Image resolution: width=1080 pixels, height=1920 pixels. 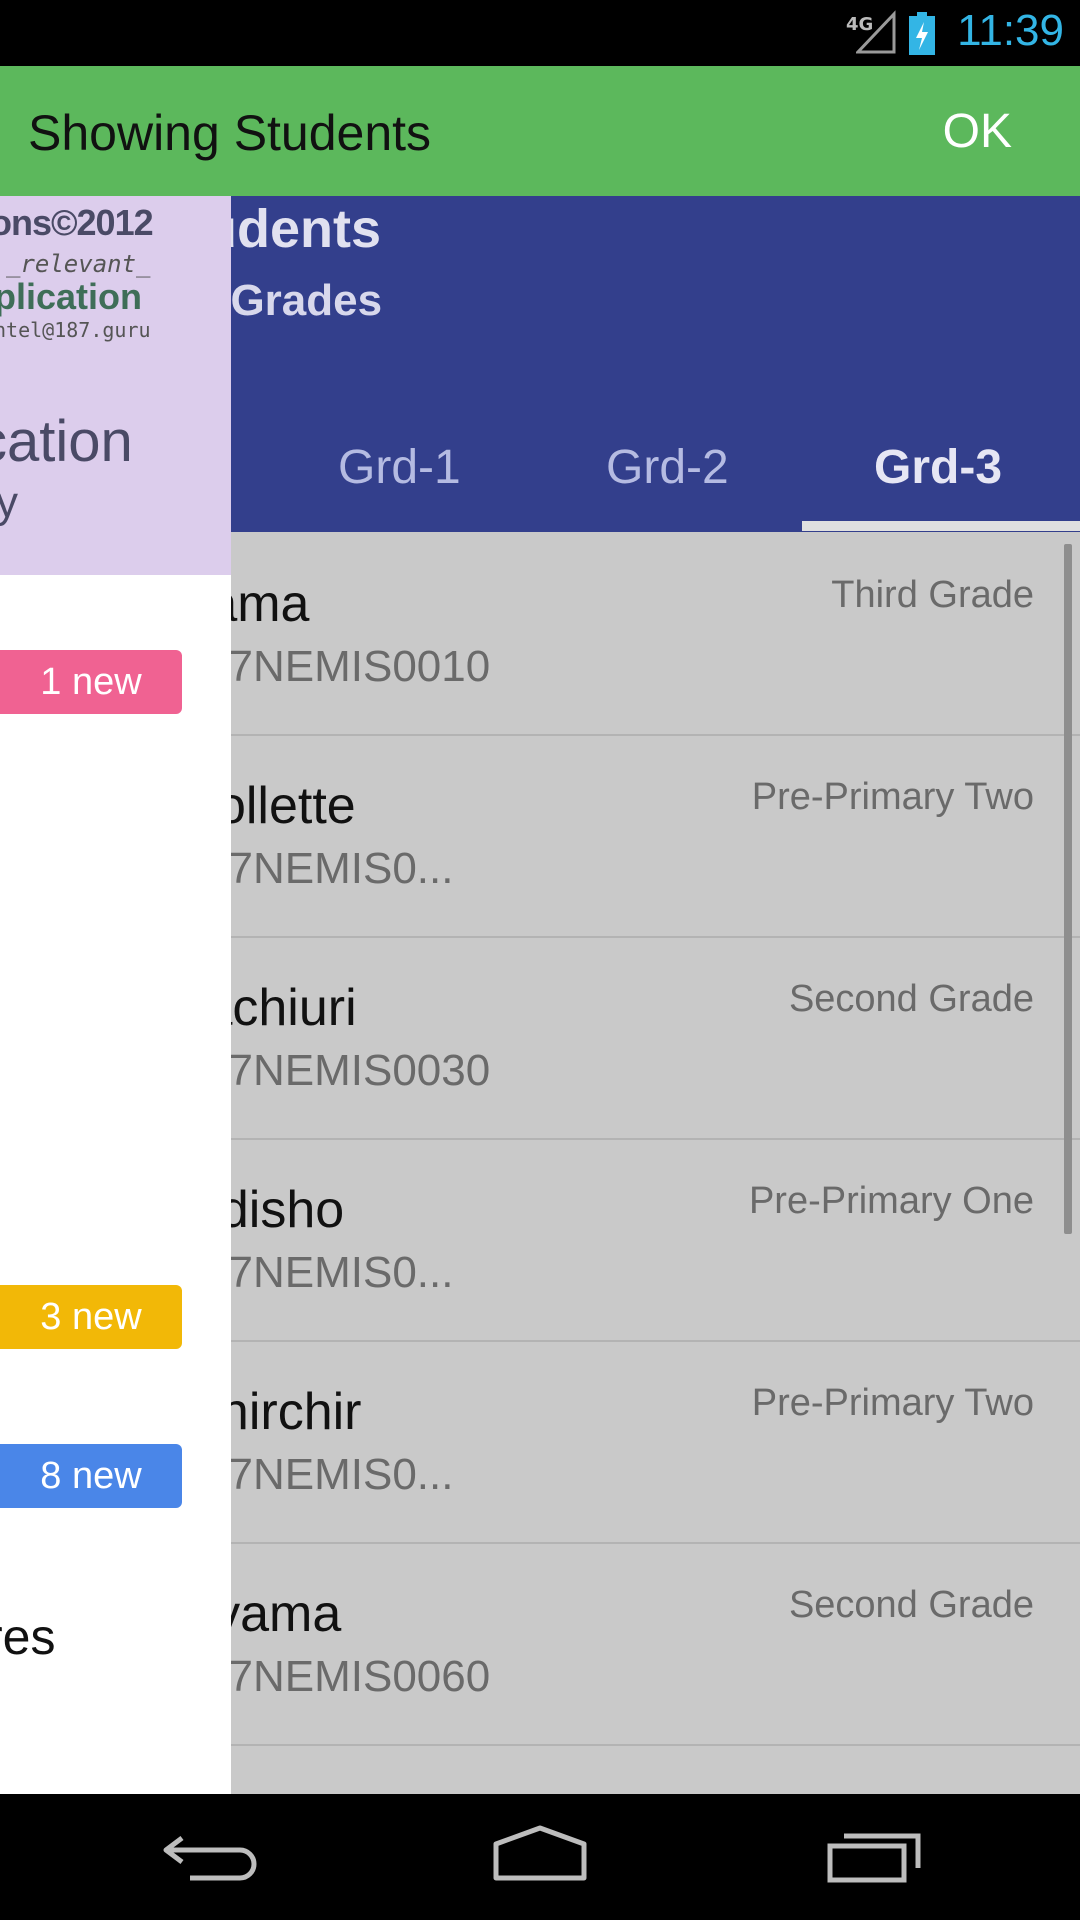 What do you see at coordinates (540, 131) in the screenshot?
I see `action-bar: Showing Students OK` at bounding box center [540, 131].